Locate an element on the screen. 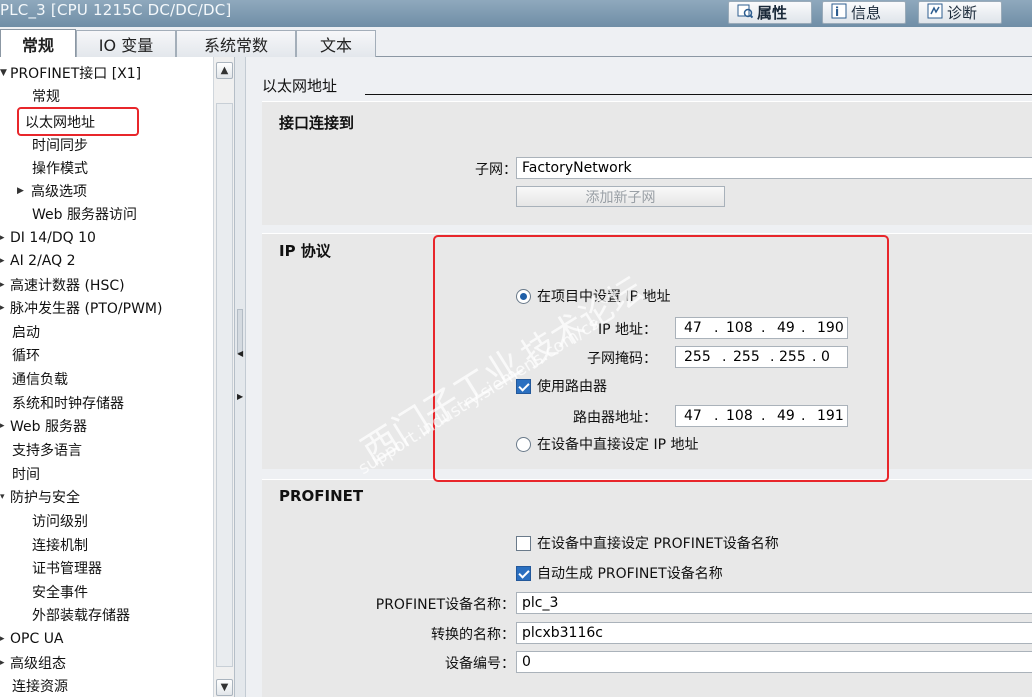 This screenshot has height=697, width=1032. interface-heading: 接口连接到 is located at coordinates (317, 123).